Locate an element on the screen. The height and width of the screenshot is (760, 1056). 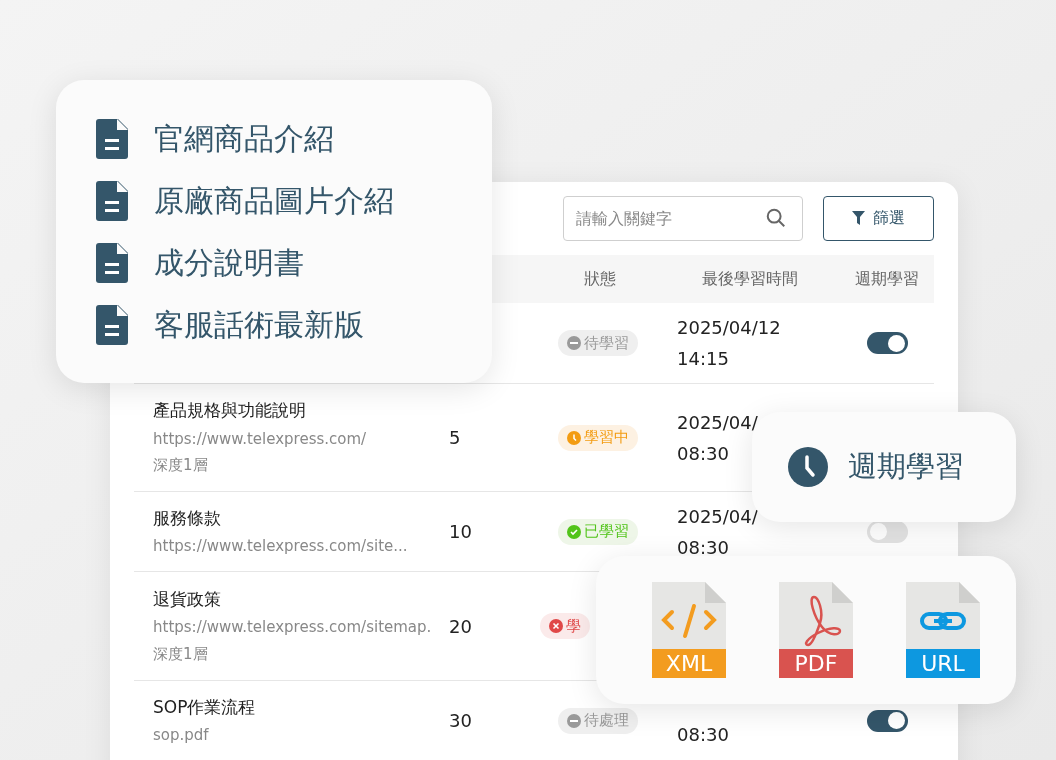
status-badge: 學習中 is located at coordinates (598, 437).